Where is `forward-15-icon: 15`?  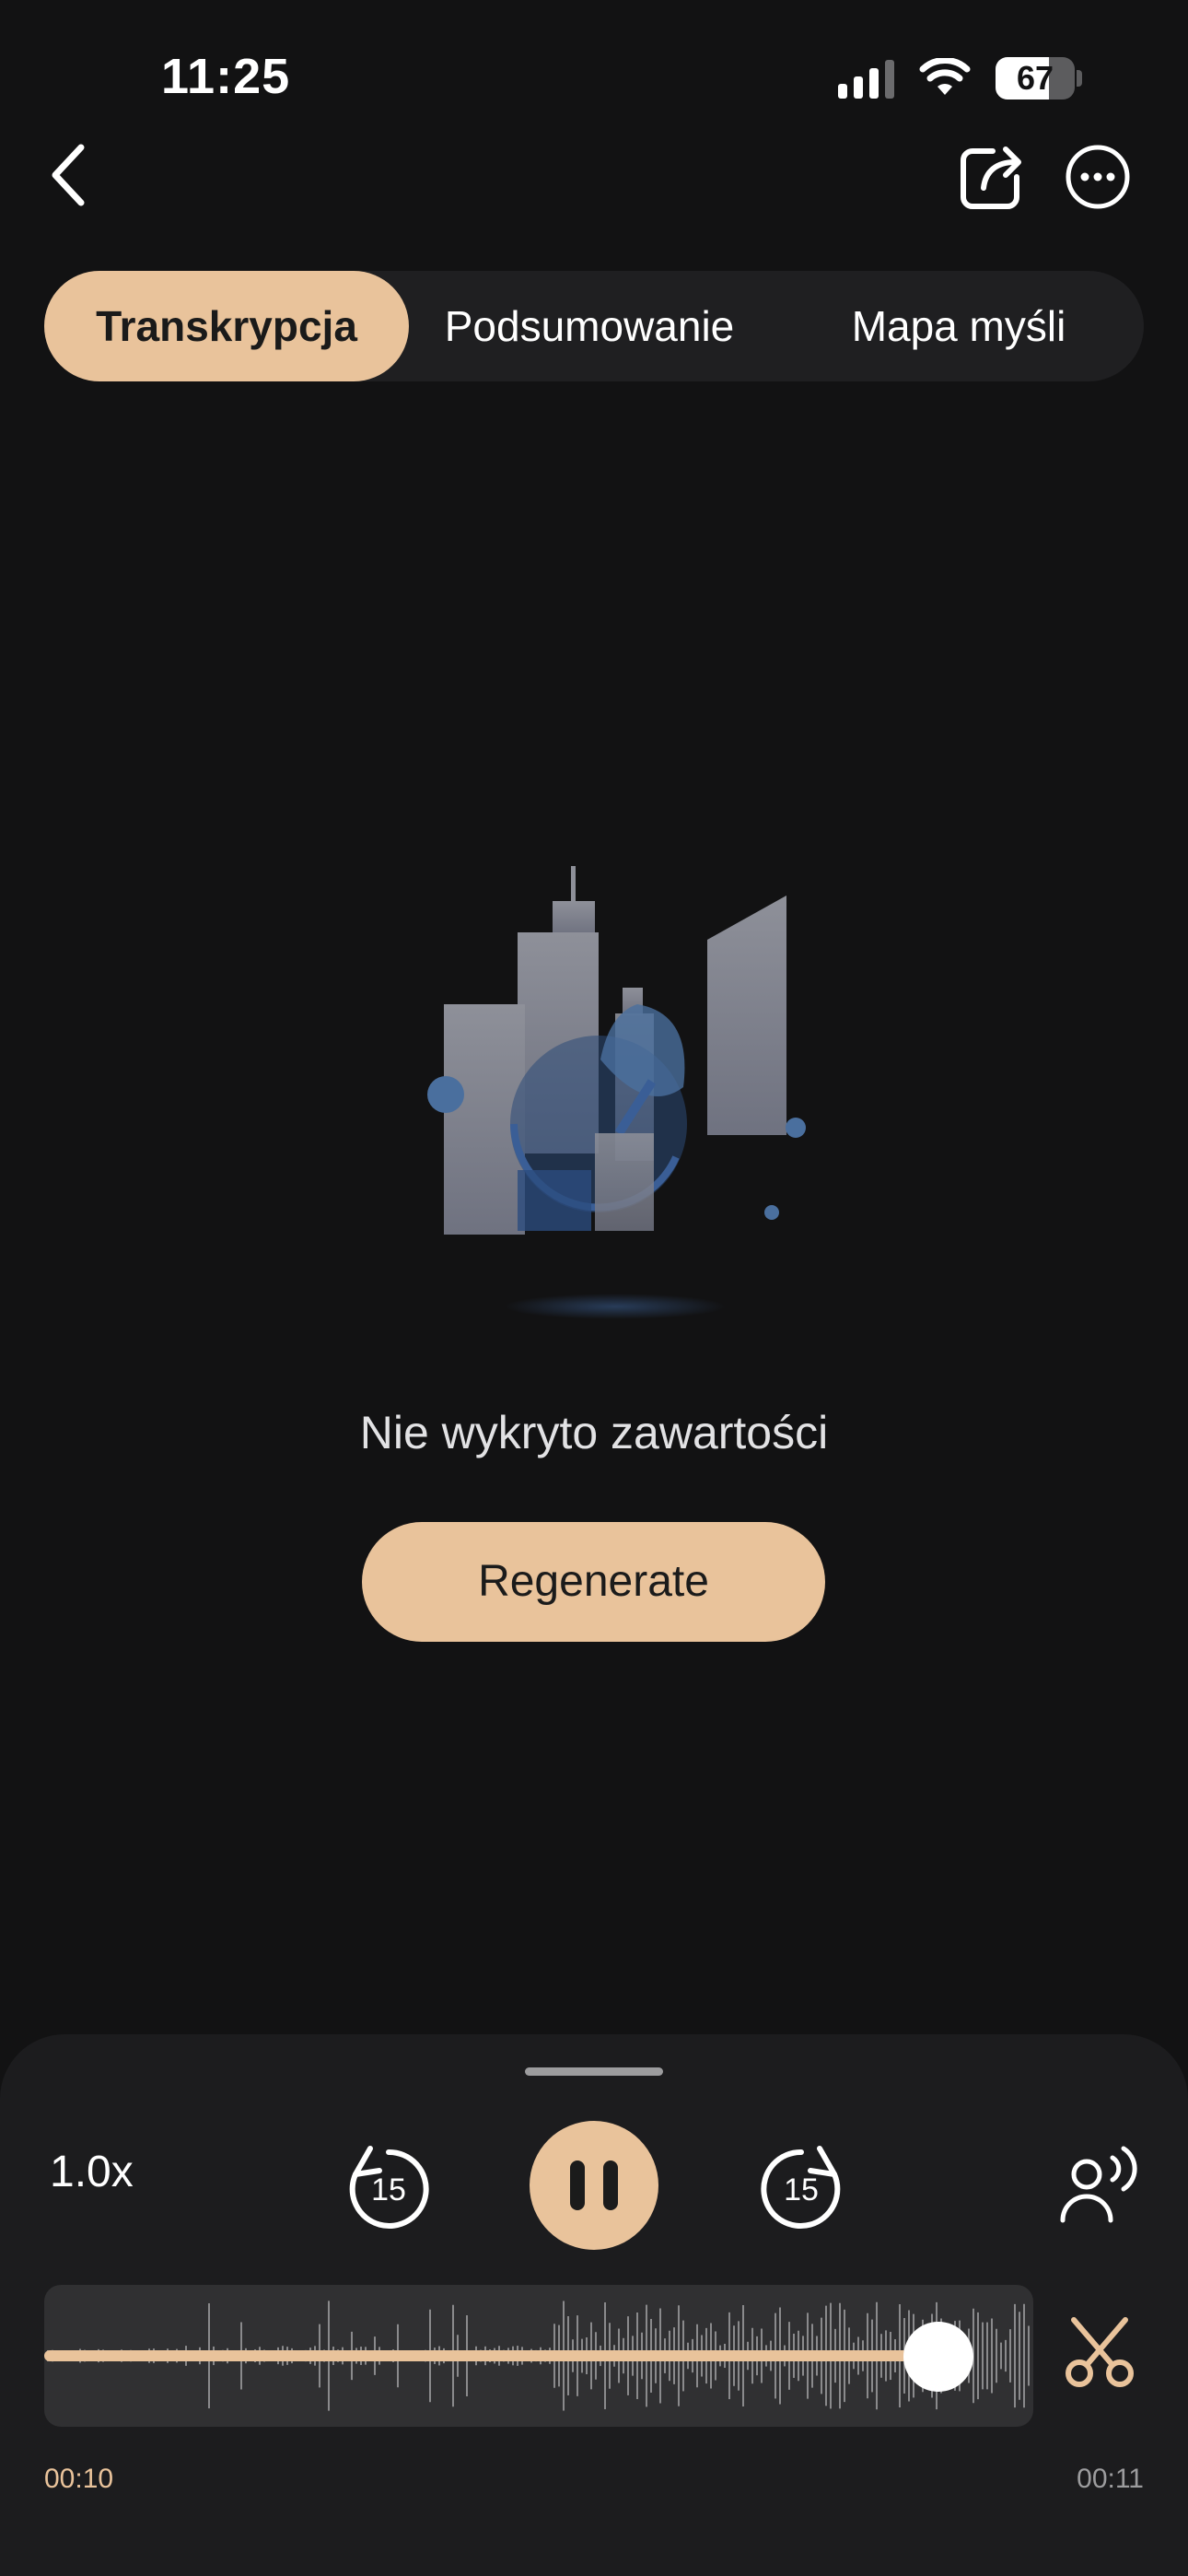 forward-15-icon: 15 is located at coordinates (801, 2189).